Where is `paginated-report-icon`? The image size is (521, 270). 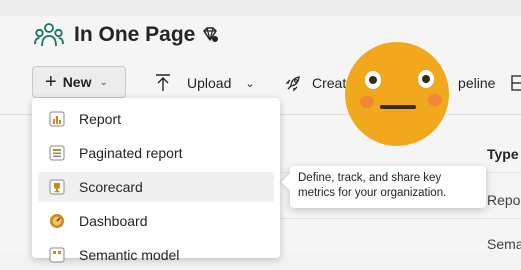 paginated-report-icon is located at coordinates (57, 153).